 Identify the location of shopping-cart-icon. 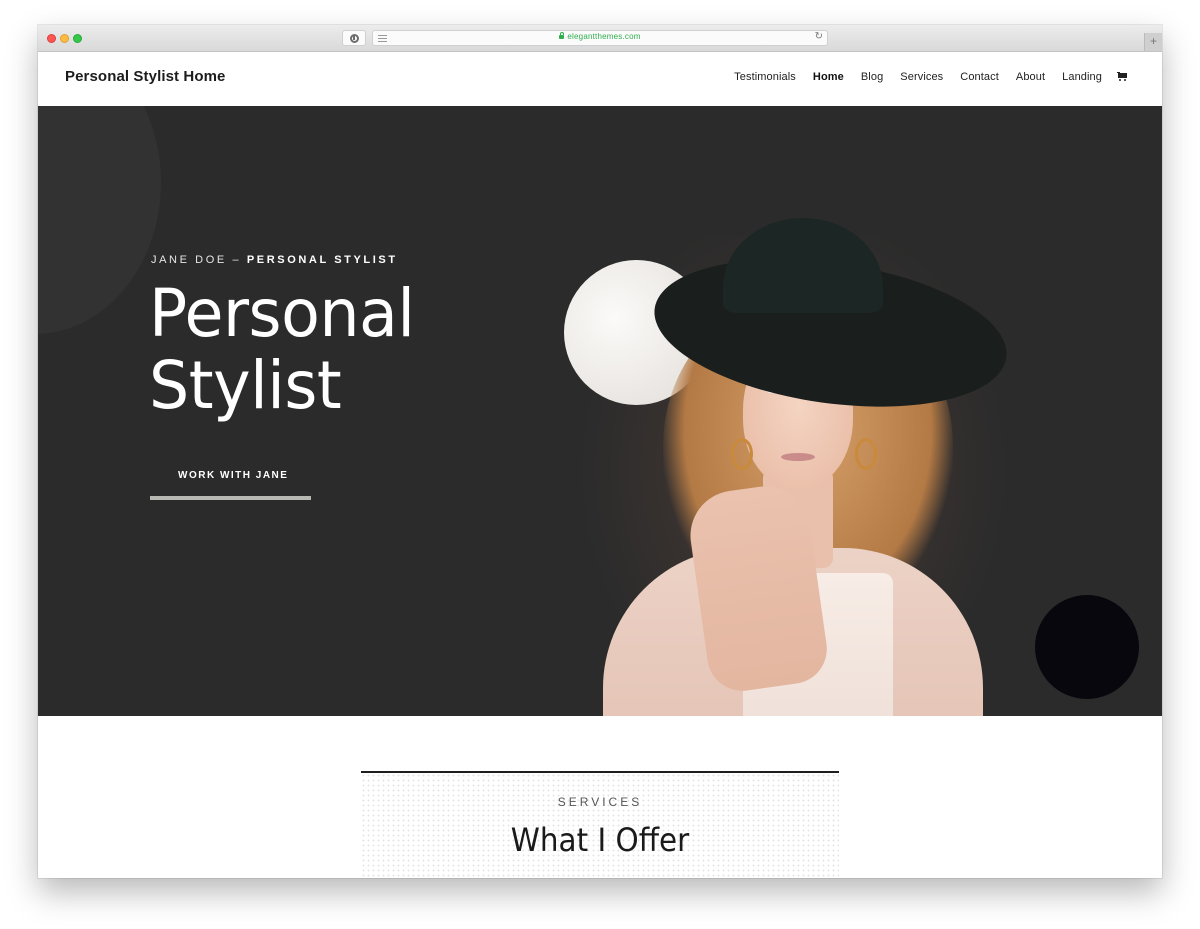
(1122, 77).